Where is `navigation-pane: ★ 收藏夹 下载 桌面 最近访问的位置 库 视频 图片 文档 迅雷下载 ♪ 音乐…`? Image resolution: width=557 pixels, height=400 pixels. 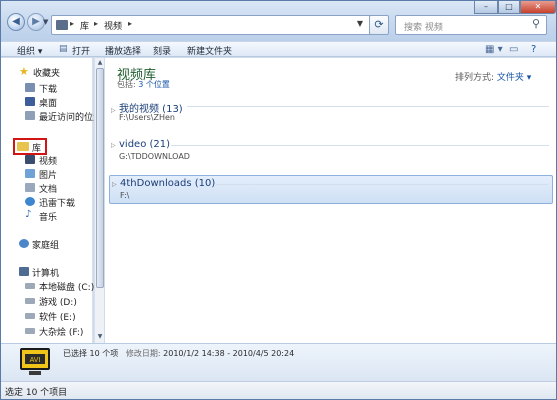
navigation-pane: ★ 收藏夹 下载 桌面 最近访问的位置 库 视频 图片 文档 迅雷下载 ♪ 音乐… is located at coordinates (51, 200).